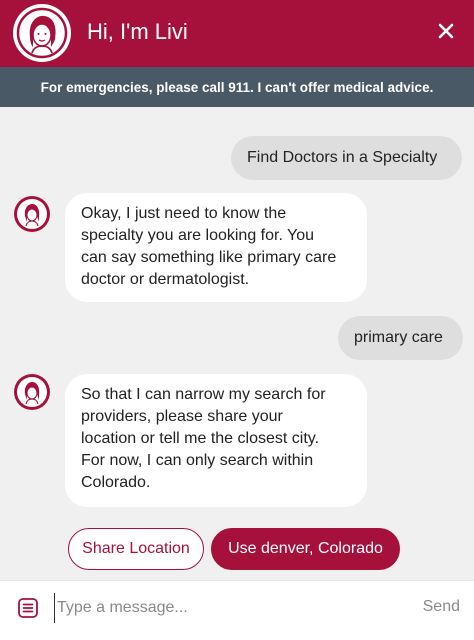  Describe the element at coordinates (203, 394) in the screenshot. I see `bot-message-line: So that I can narrow my search for` at that location.